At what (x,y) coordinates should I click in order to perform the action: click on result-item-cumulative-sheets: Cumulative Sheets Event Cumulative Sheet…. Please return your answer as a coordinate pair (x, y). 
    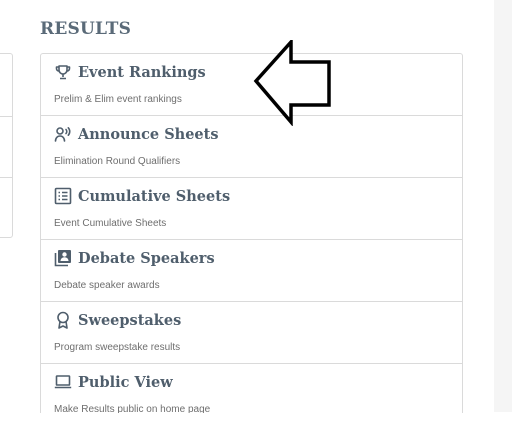
    Looking at the image, I should click on (251, 209).